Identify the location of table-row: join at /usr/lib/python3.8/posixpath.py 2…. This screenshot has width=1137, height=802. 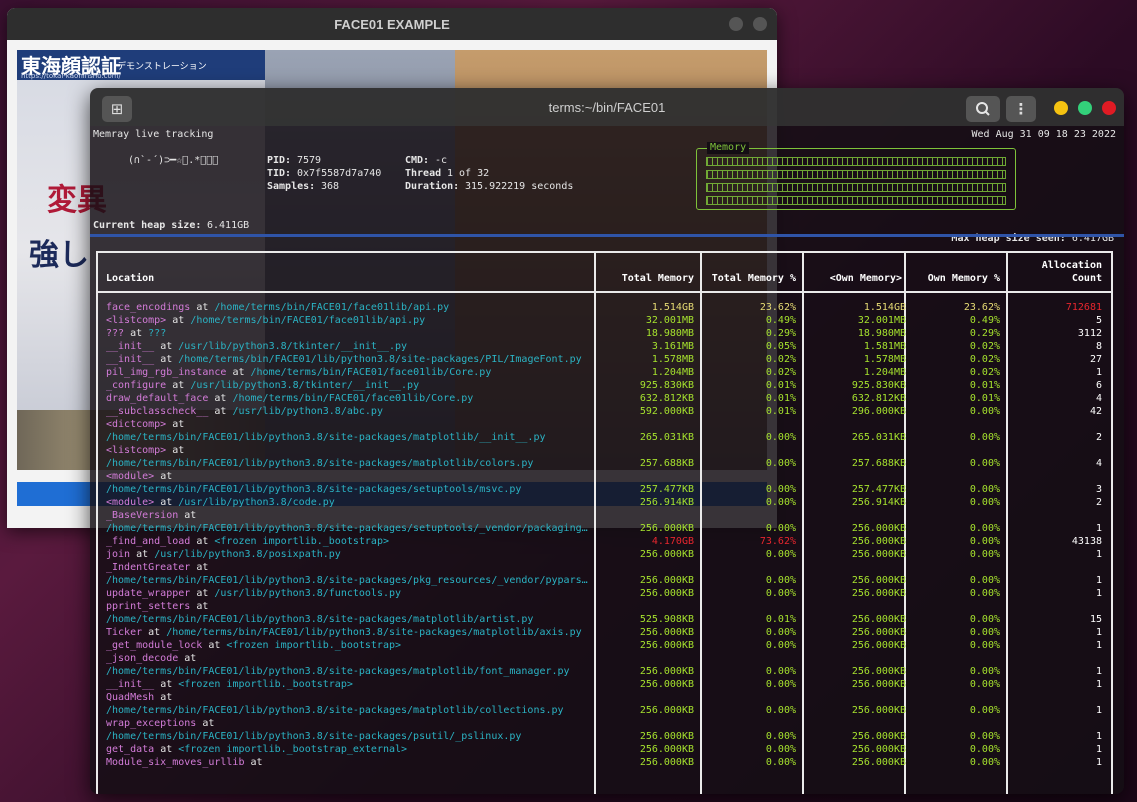
(604, 554).